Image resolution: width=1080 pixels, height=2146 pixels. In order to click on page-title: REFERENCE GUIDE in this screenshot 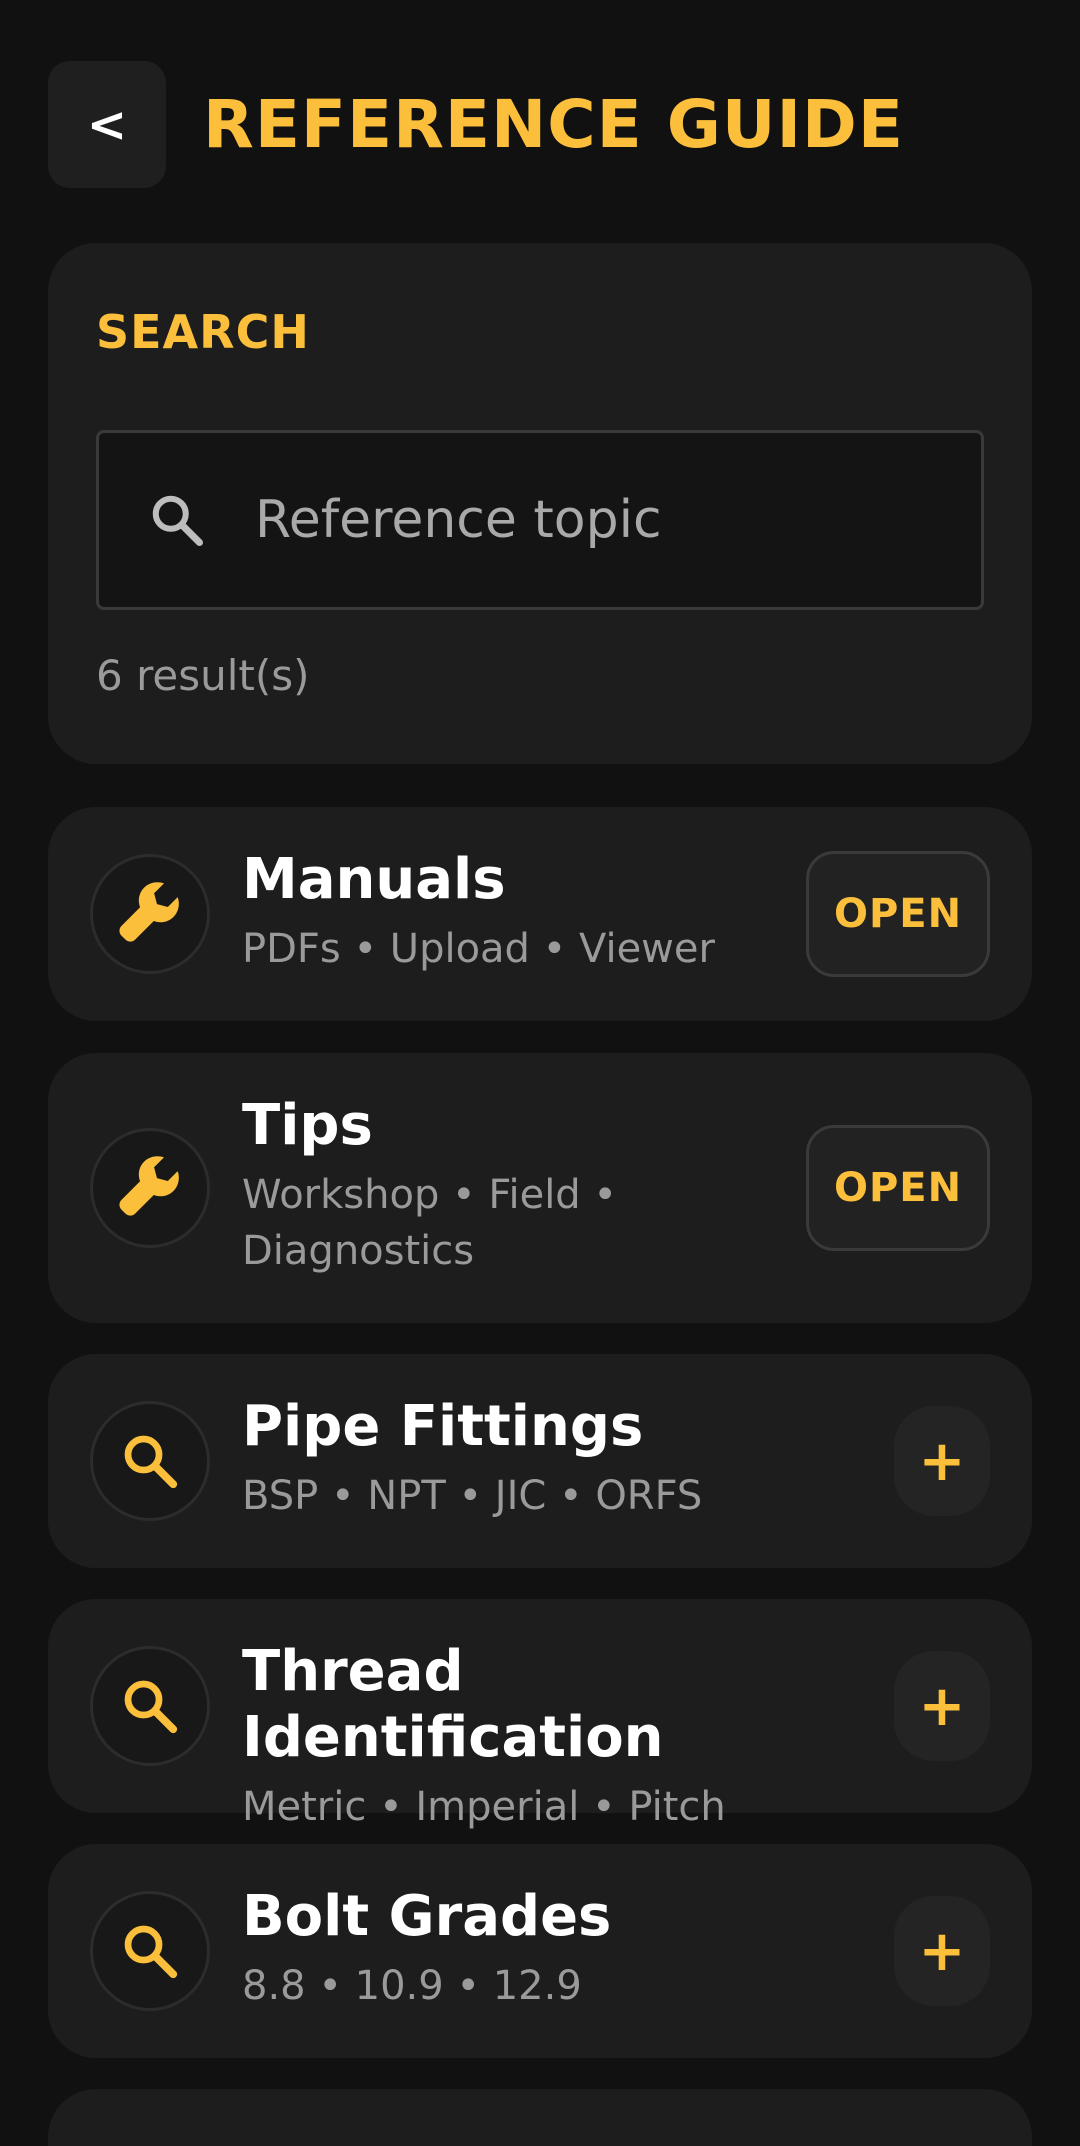, I will do `click(553, 124)`.